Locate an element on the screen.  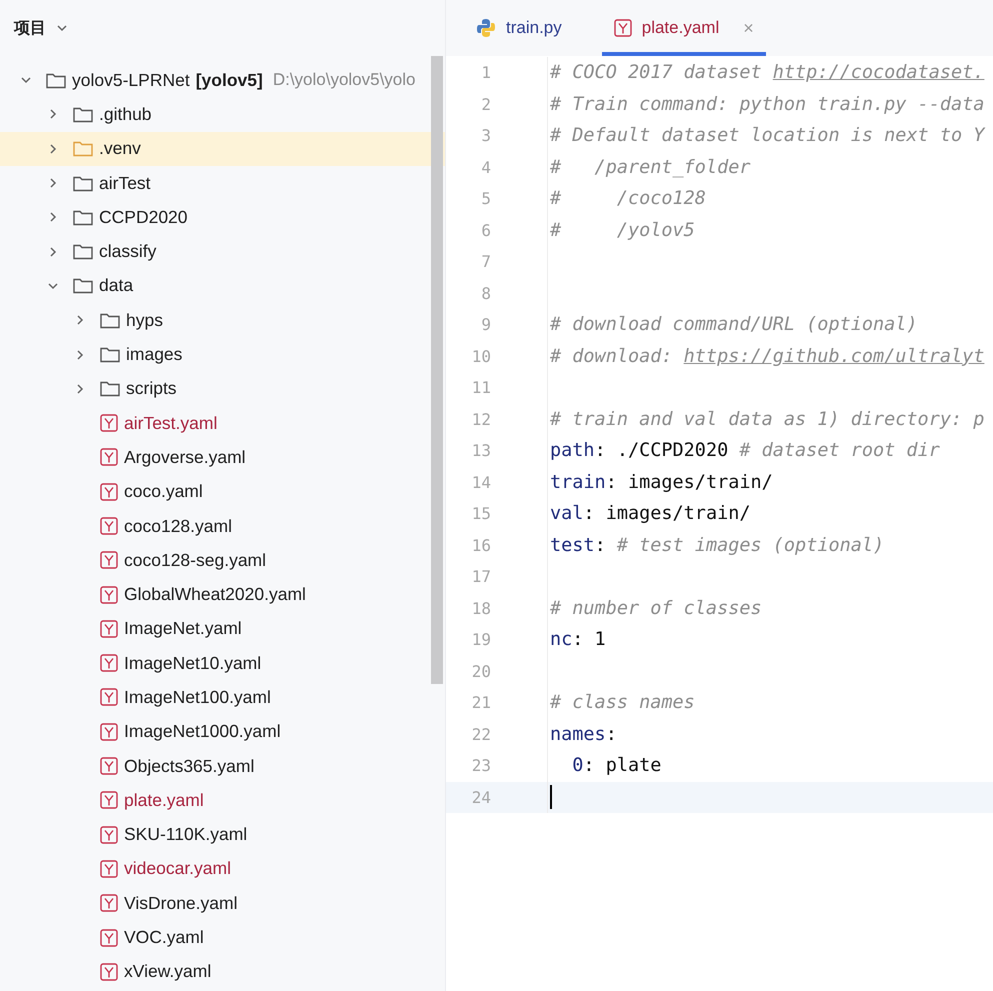
code-line: test: # test images (optional) is located at coordinates (717, 545).